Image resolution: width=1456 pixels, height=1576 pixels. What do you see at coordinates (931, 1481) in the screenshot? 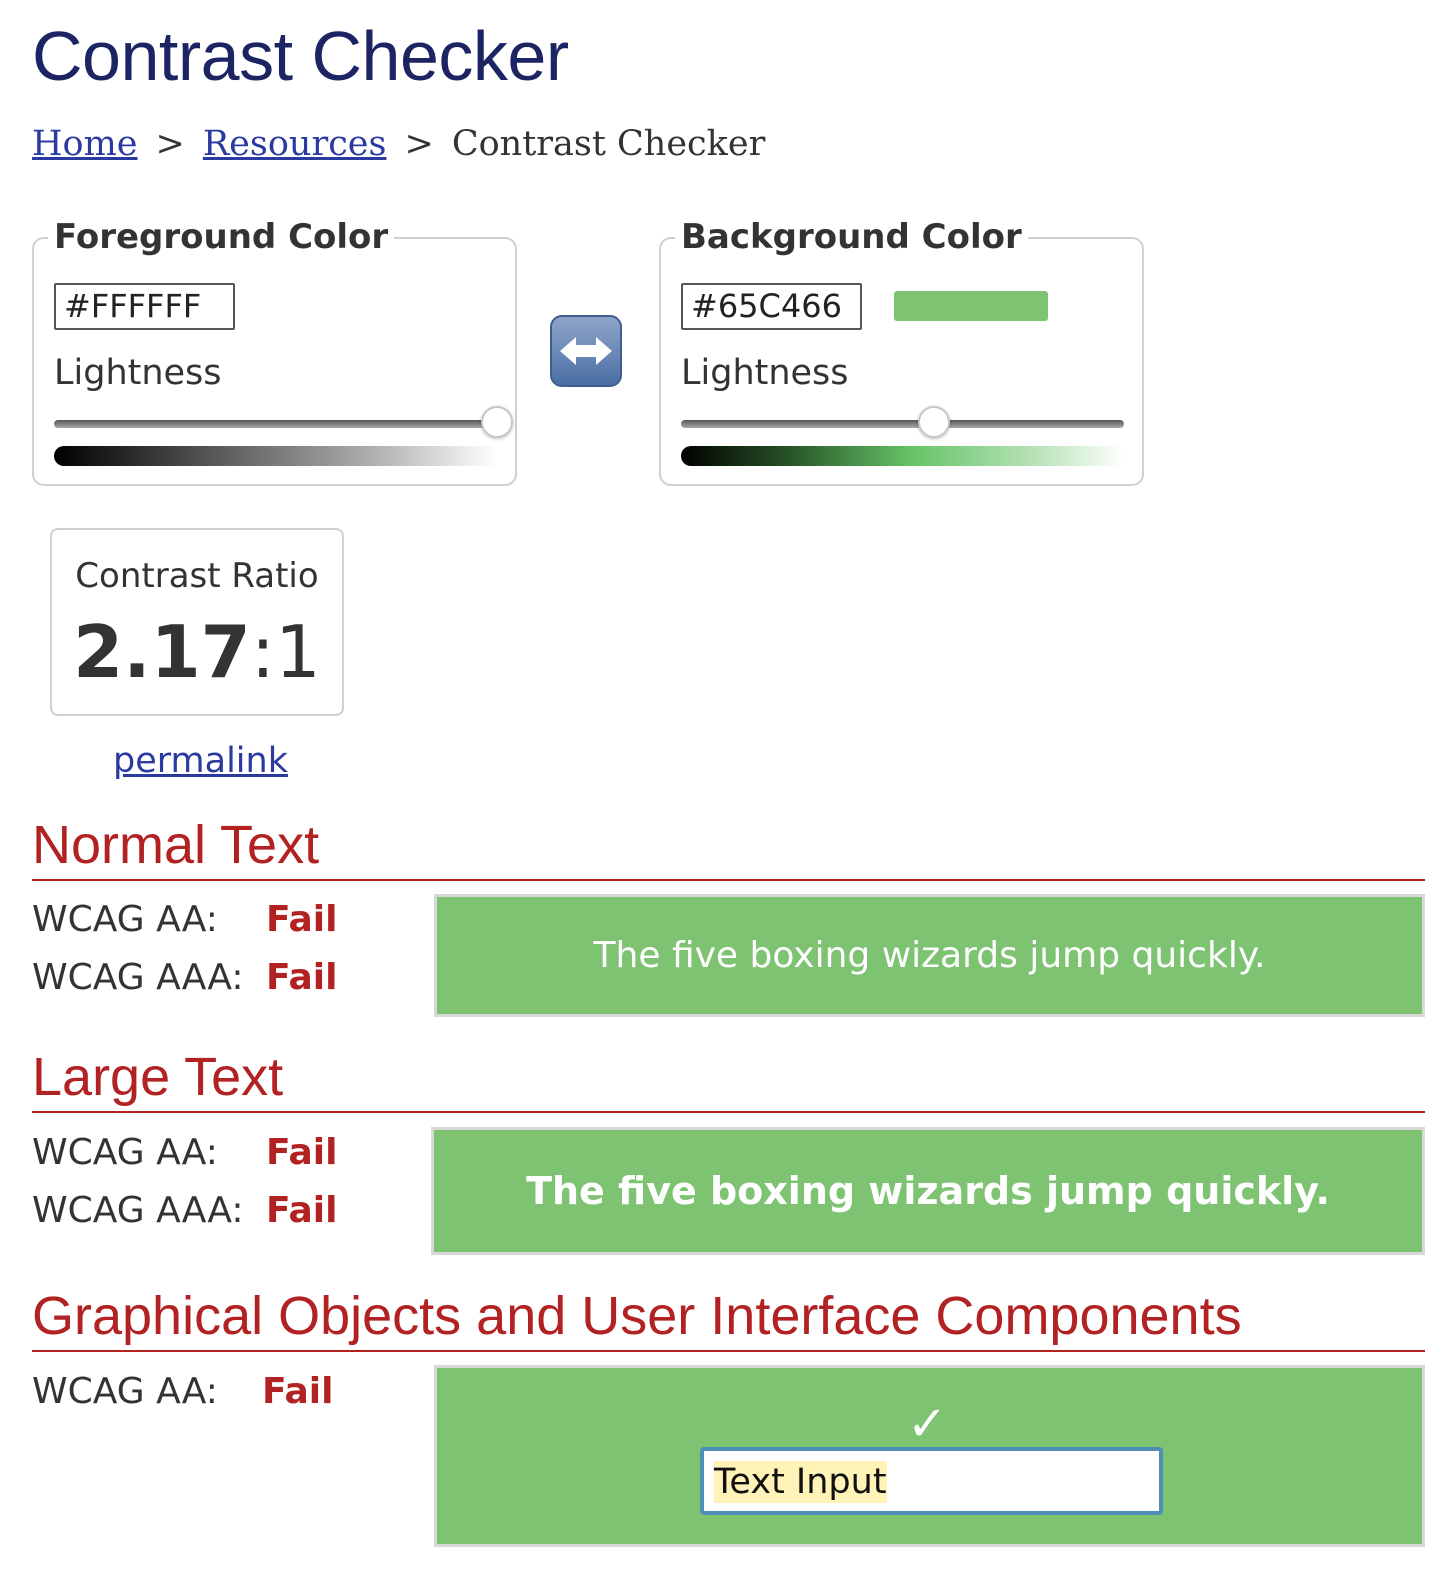
I see `sample-text-input: Text Input` at bounding box center [931, 1481].